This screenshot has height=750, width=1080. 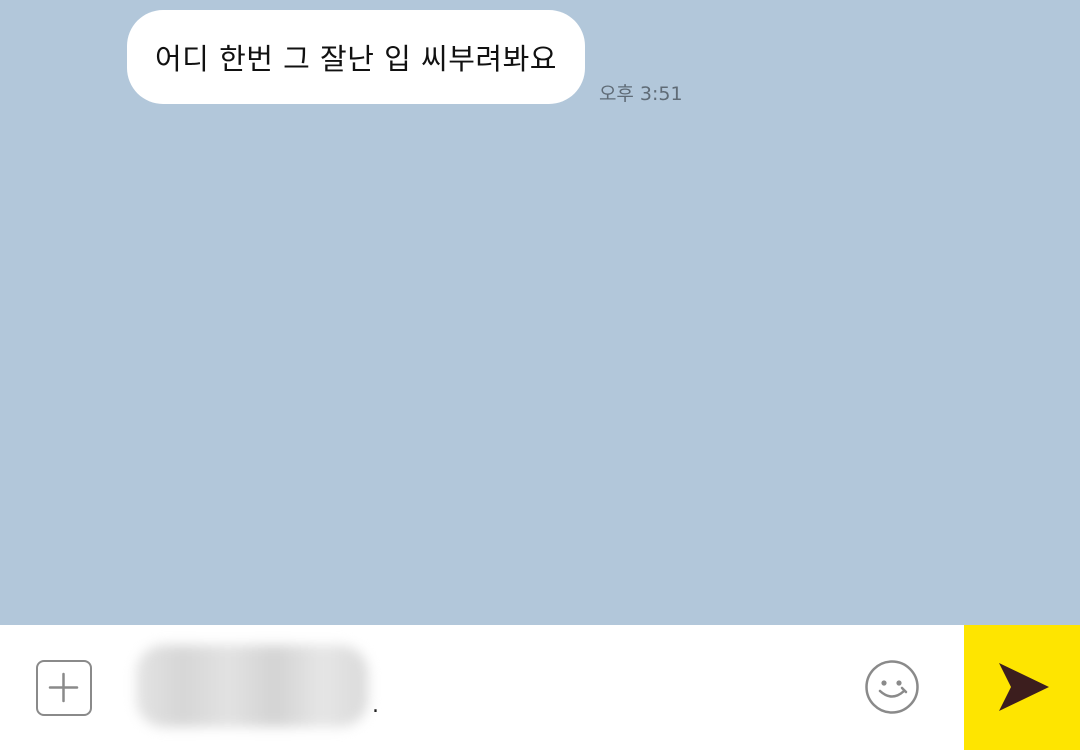 I want to click on emoji-button, so click(x=892, y=687).